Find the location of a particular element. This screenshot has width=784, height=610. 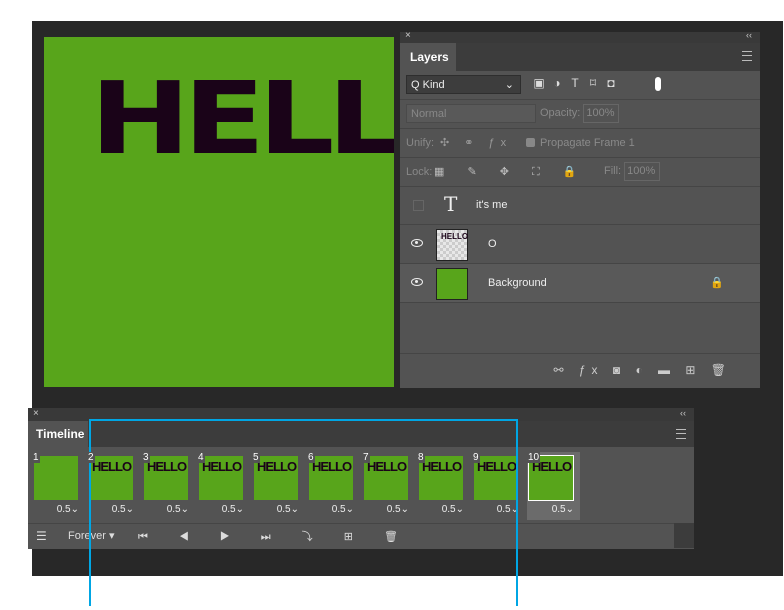

layer-row: Background 🔒 is located at coordinates (580, 283).